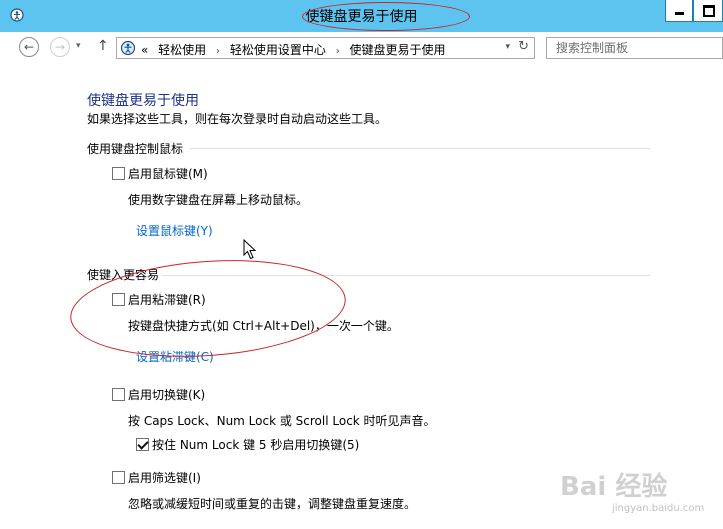  I want to click on toggle-keys-checkbox, so click(118, 394).